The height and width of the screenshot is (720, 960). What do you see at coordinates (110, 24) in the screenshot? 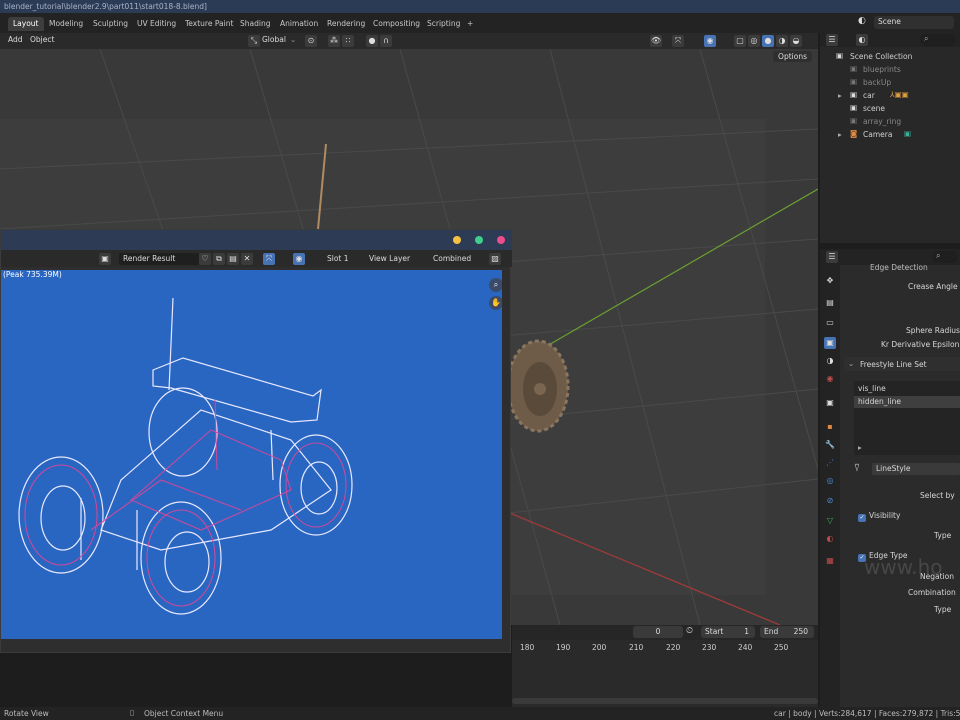
I see `tab-sculpting: Sculpting` at bounding box center [110, 24].